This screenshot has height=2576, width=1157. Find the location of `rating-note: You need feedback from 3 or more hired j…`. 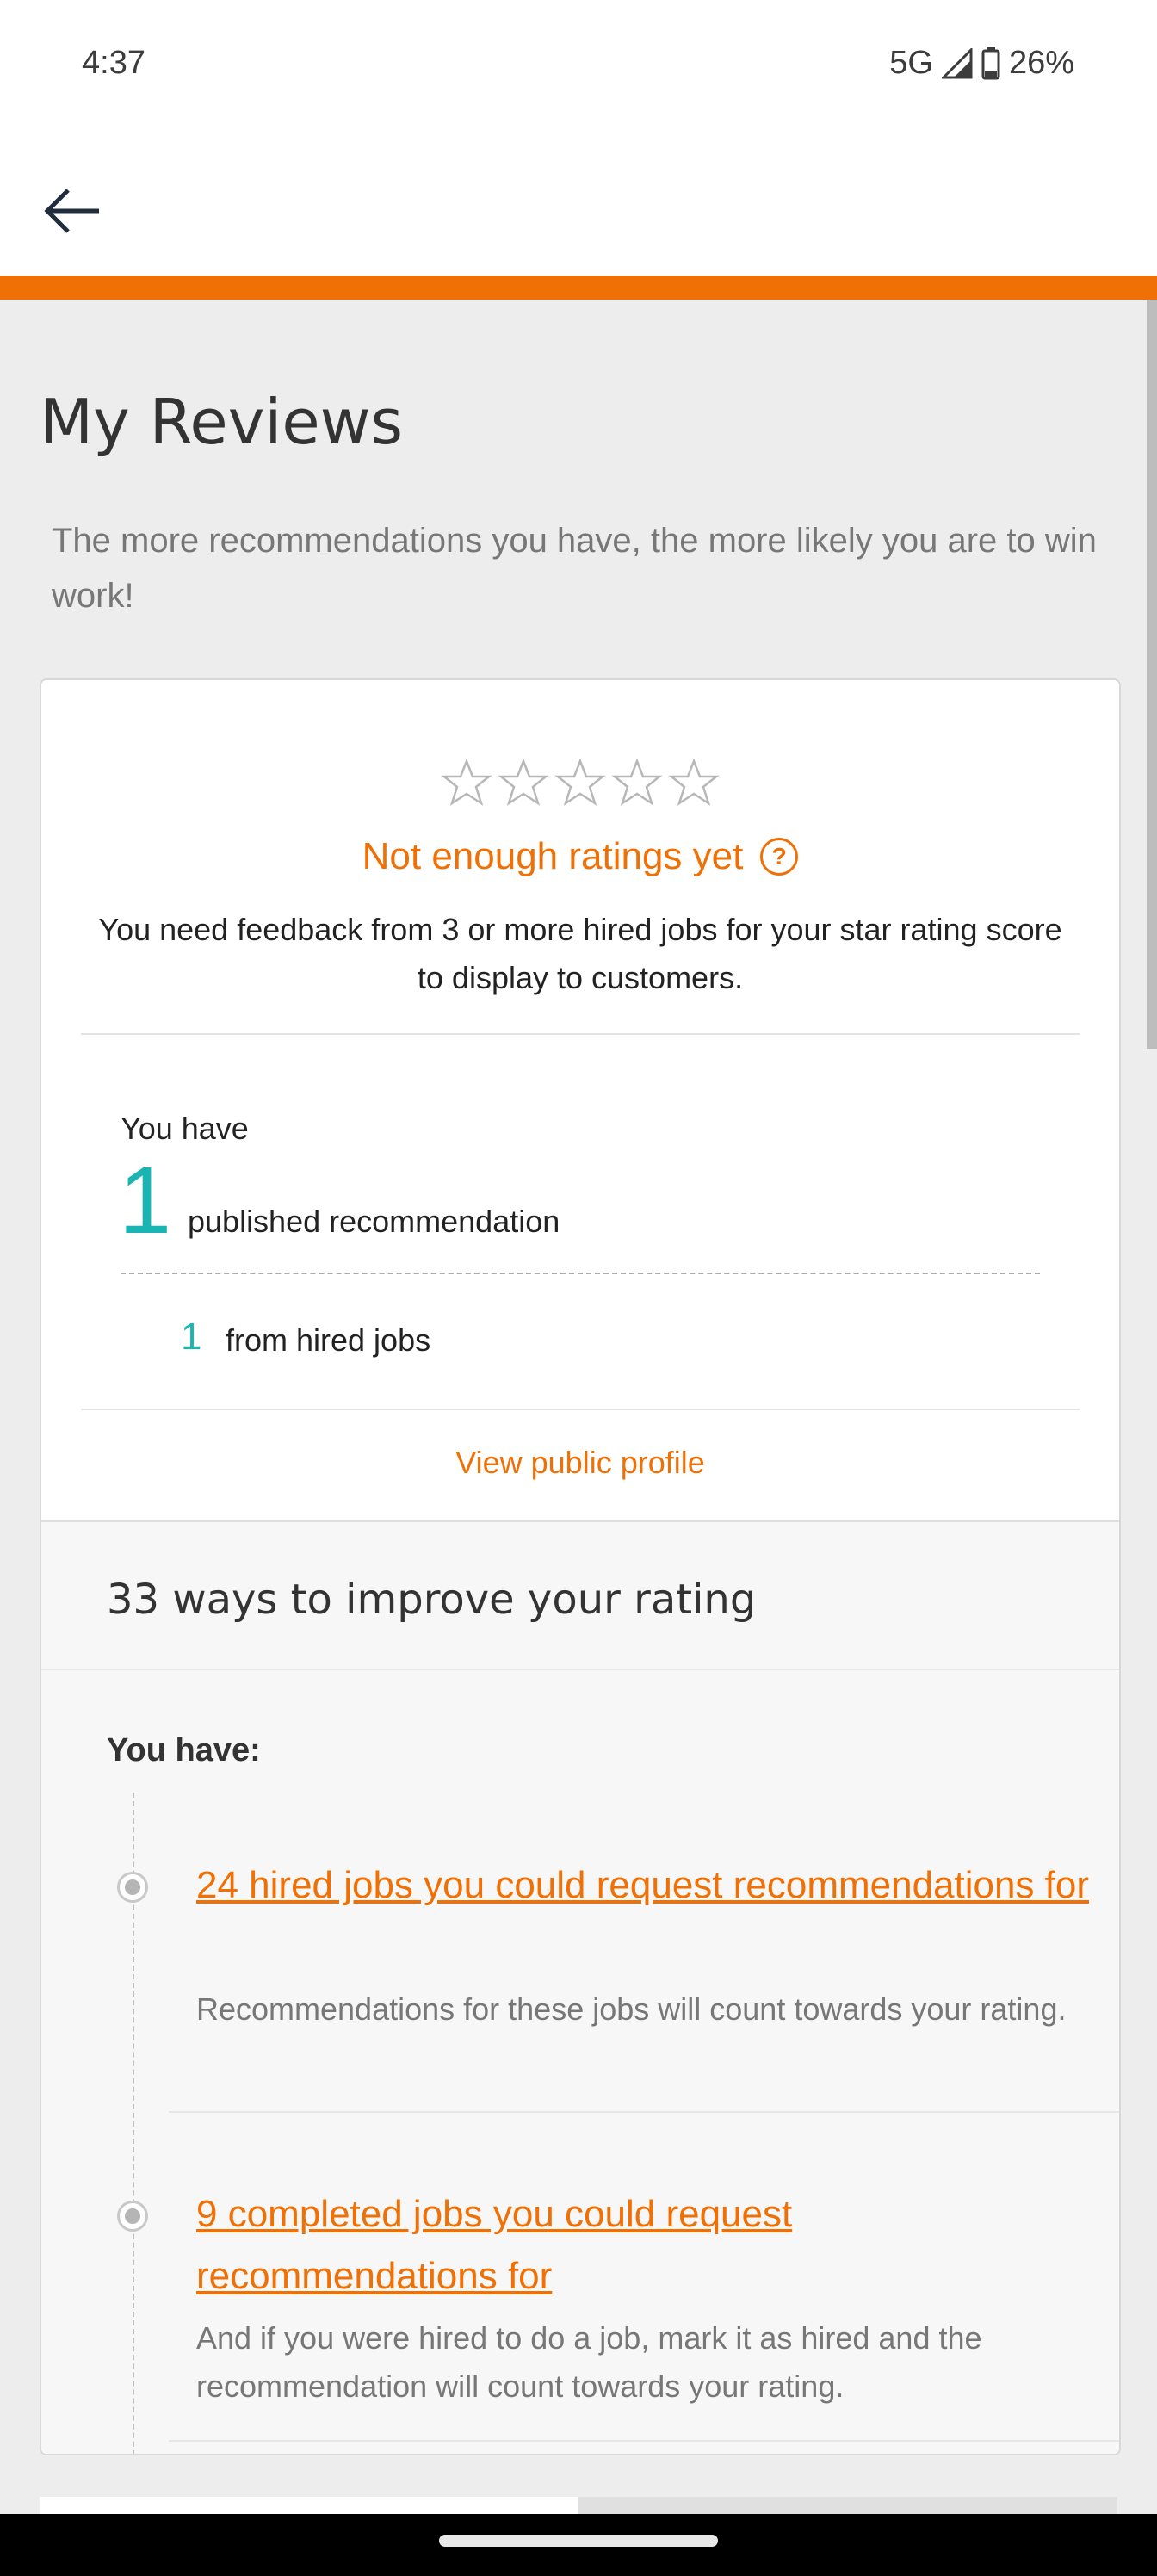

rating-note: You need feedback from 3 or more hired j… is located at coordinates (580, 954).